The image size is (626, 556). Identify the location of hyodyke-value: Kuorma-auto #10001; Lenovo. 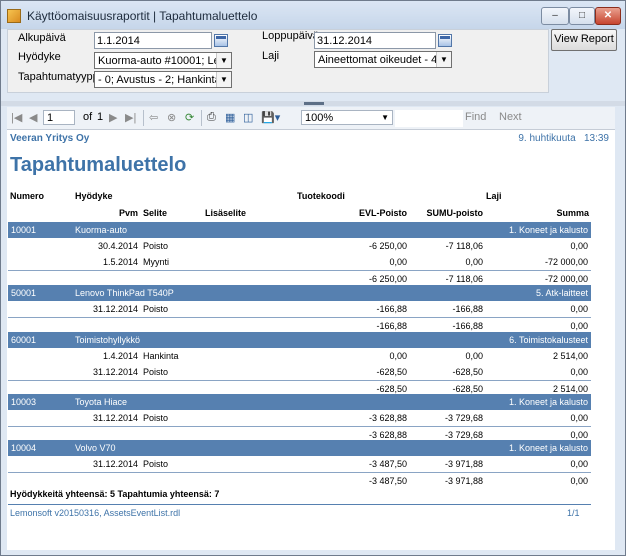
(165, 61).